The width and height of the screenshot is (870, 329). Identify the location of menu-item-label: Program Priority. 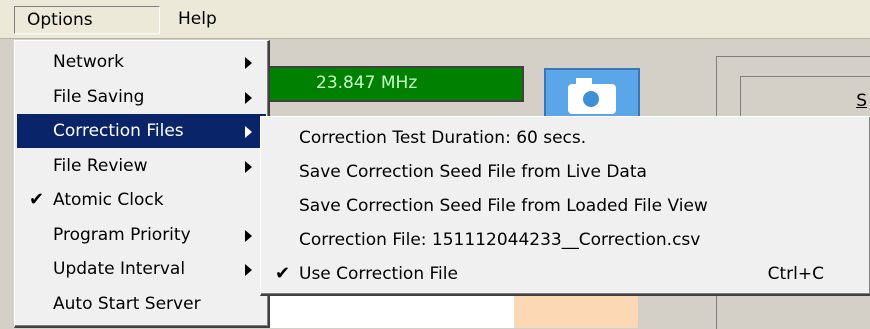
(122, 234).